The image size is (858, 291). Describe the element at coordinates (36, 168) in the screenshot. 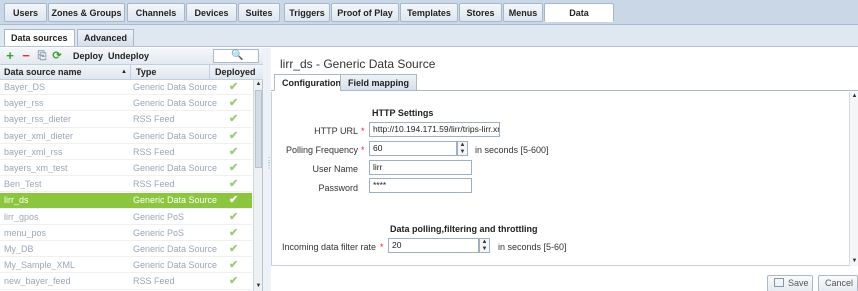

I see `row-name: bayers_xm_test` at that location.